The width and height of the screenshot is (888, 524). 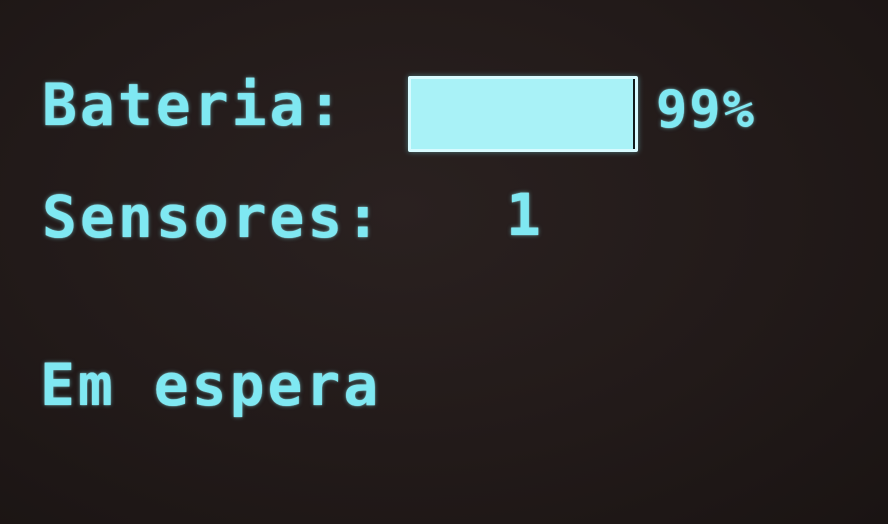 I want to click on battery-level-fill, so click(x=522, y=114).